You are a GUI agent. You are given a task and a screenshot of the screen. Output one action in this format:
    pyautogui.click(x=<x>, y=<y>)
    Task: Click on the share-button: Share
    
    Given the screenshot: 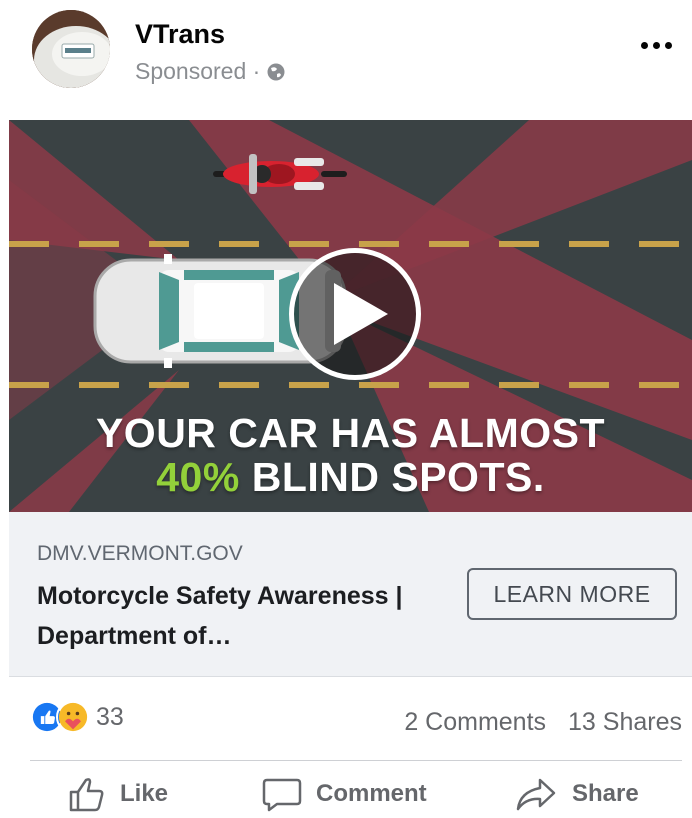 What is the action you would take?
    pyautogui.click(x=577, y=794)
    